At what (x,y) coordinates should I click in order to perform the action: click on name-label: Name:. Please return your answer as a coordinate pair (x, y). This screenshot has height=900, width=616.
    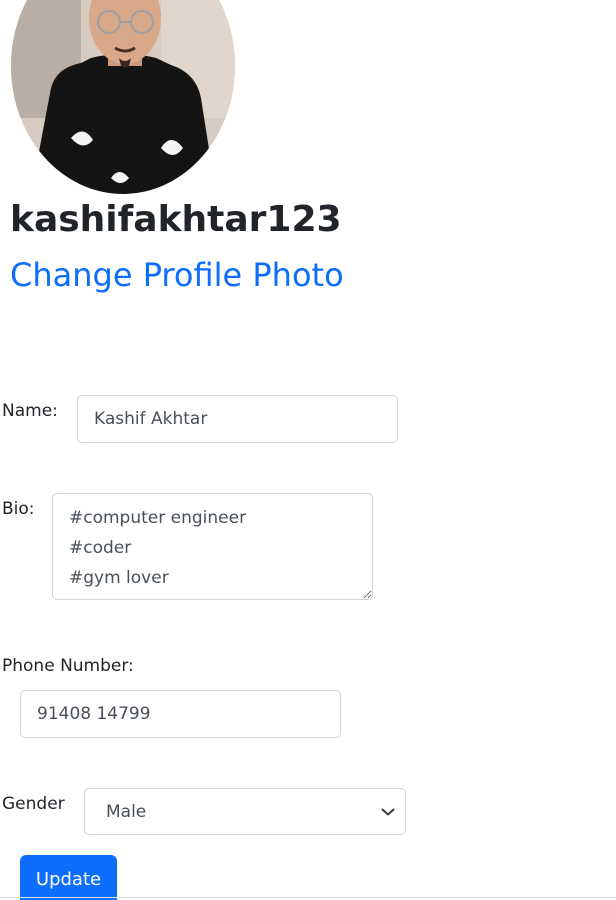
    Looking at the image, I should click on (30, 411).